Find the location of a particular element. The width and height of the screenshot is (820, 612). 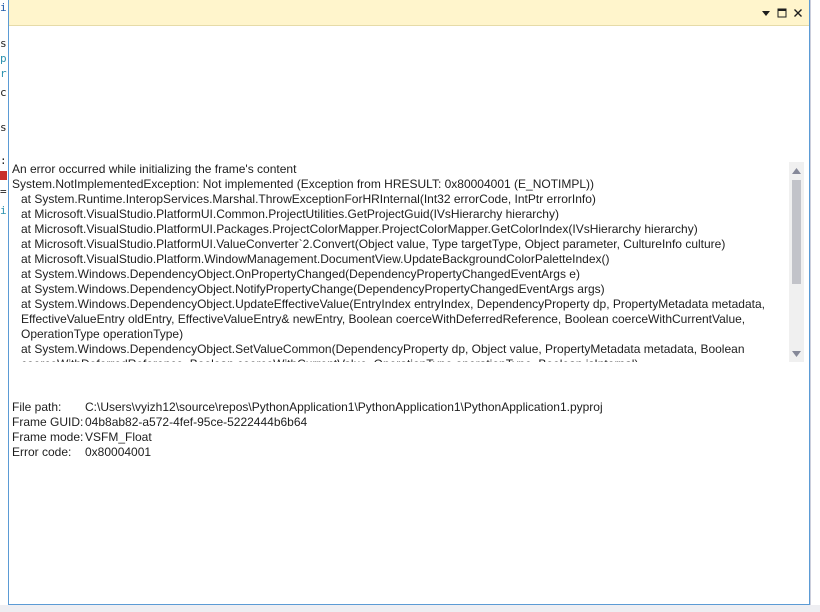

window-titlebar is located at coordinates (409, 13).